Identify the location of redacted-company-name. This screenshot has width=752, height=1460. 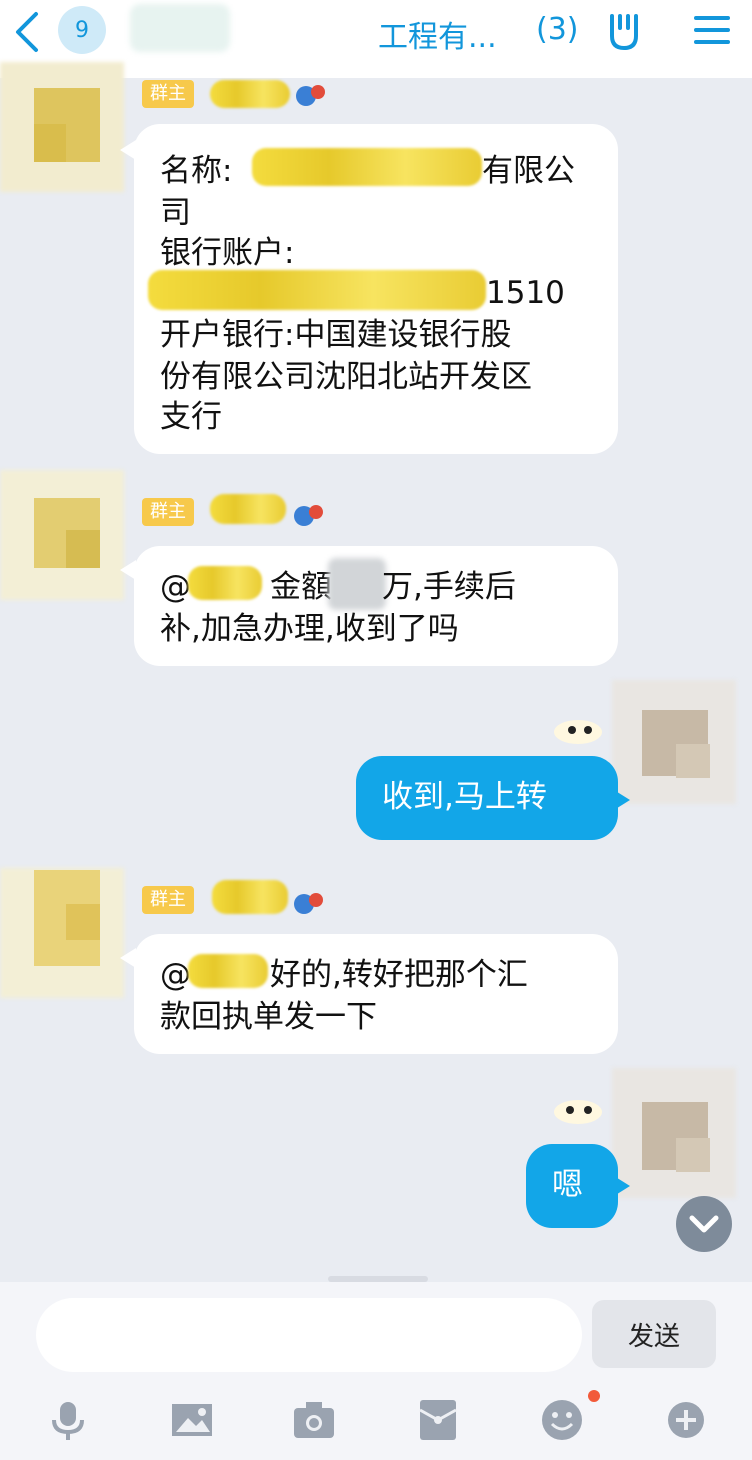
(367, 167).